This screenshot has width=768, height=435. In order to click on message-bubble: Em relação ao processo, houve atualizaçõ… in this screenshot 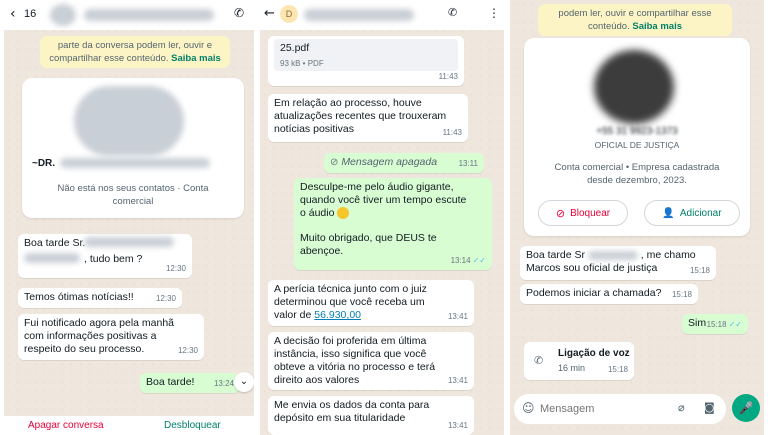, I will do `click(368, 118)`.